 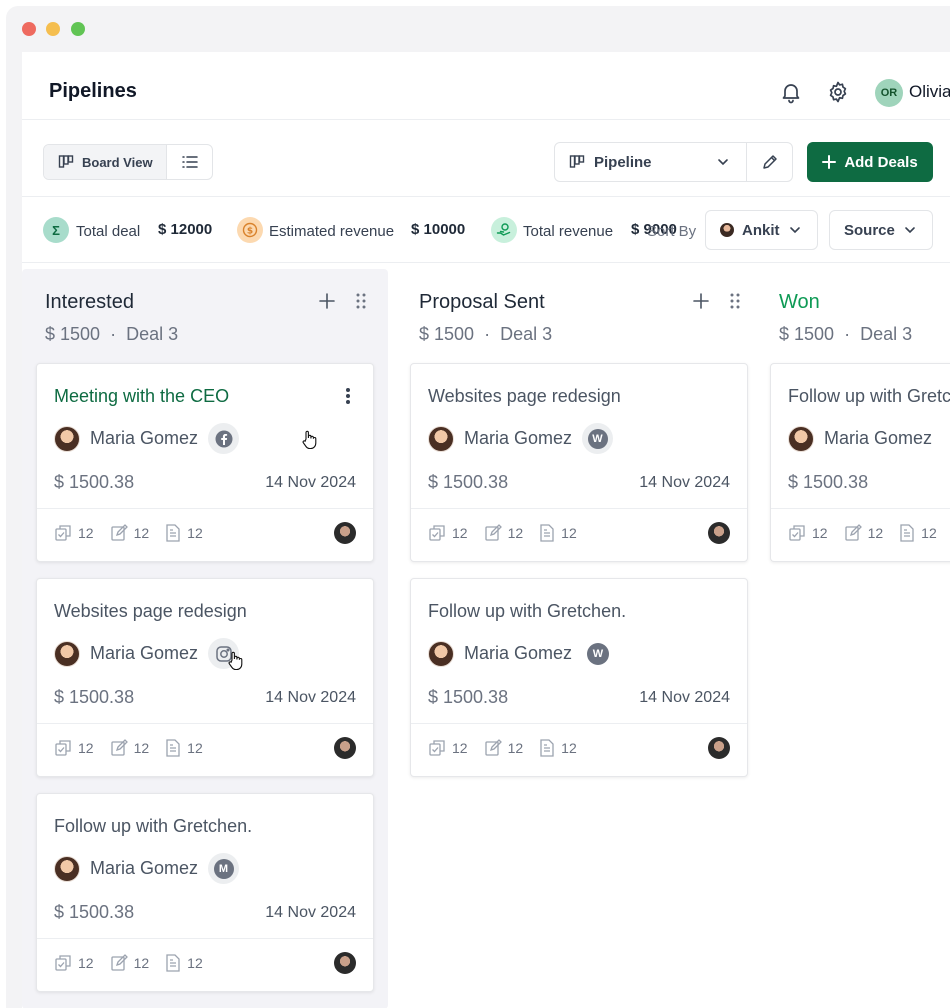 What do you see at coordinates (63, 748) in the screenshot?
I see `tasks-icon` at bounding box center [63, 748].